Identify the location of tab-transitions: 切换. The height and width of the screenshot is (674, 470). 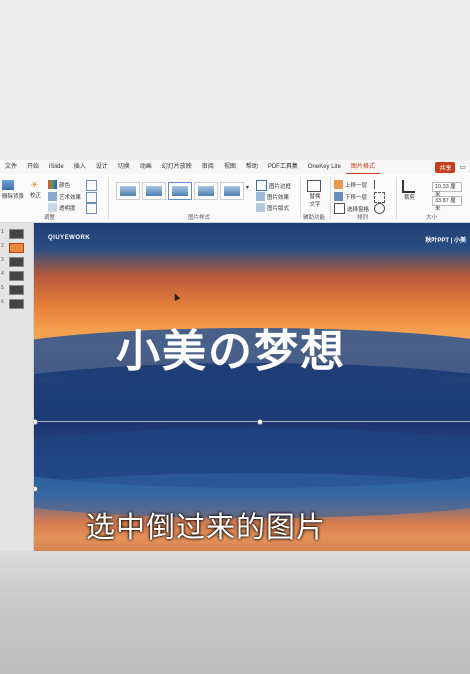
(124, 167).